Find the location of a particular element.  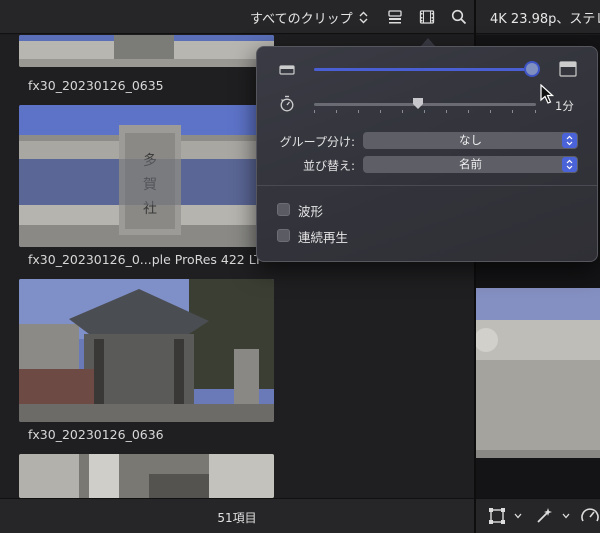

sort-by-select: 名前 is located at coordinates (470, 164).